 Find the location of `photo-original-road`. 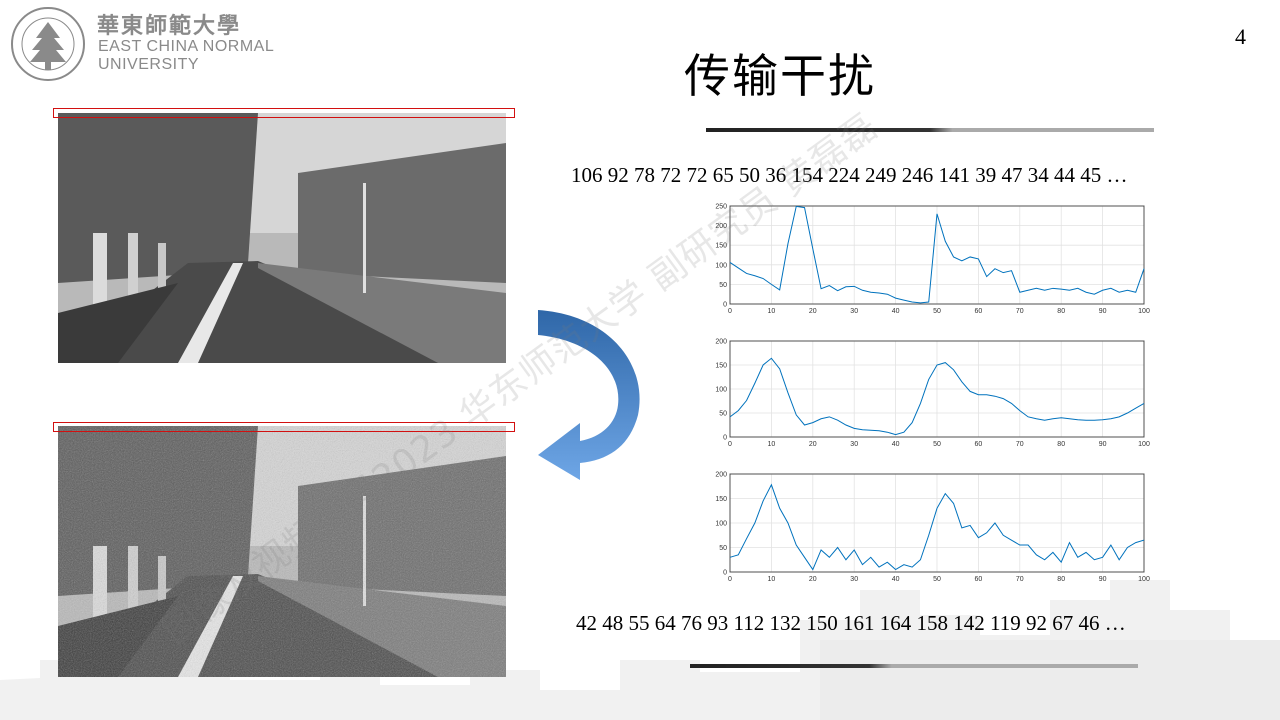

photo-original-road is located at coordinates (282, 238).